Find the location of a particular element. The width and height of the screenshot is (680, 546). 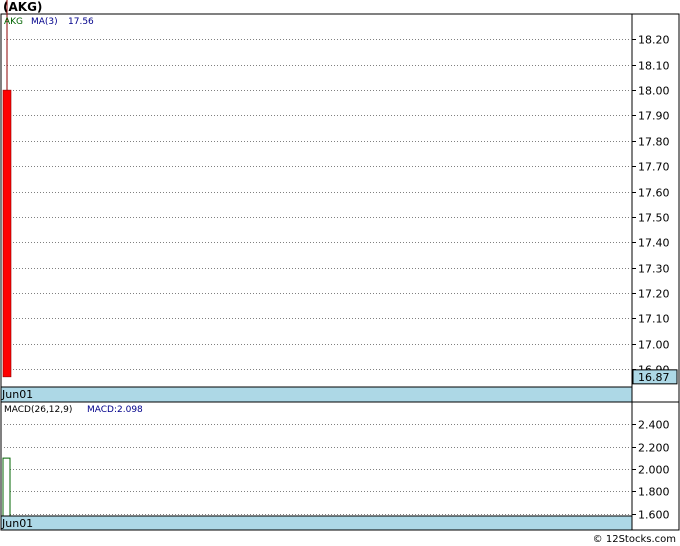

macd-bar is located at coordinates (6, 487).